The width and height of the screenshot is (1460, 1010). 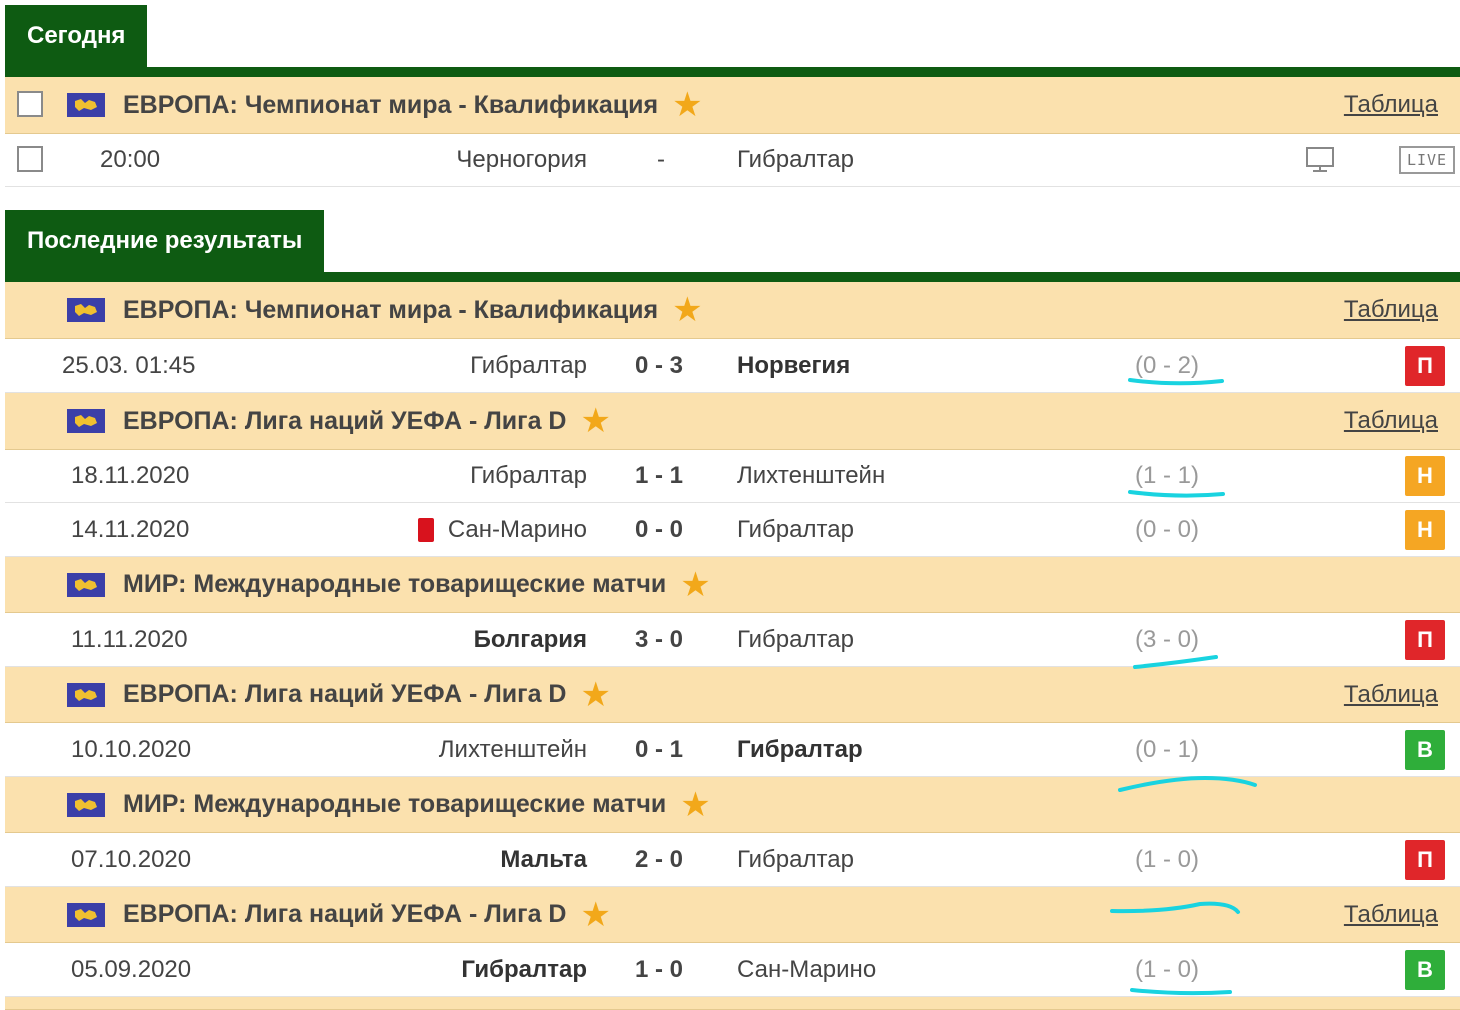 I want to click on match-date: 25.03. 01:45, so click(x=129, y=365).